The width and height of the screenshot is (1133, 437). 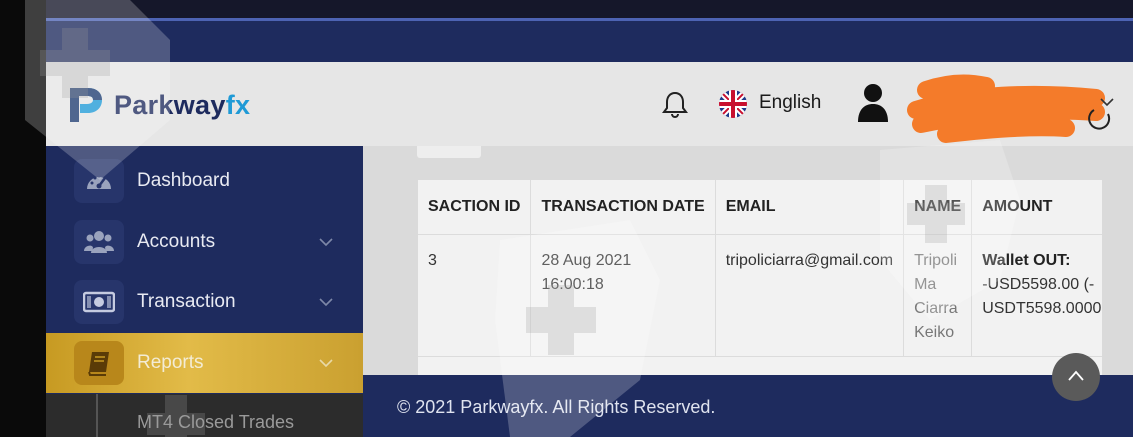 I want to click on money-icon, so click(x=99, y=302).